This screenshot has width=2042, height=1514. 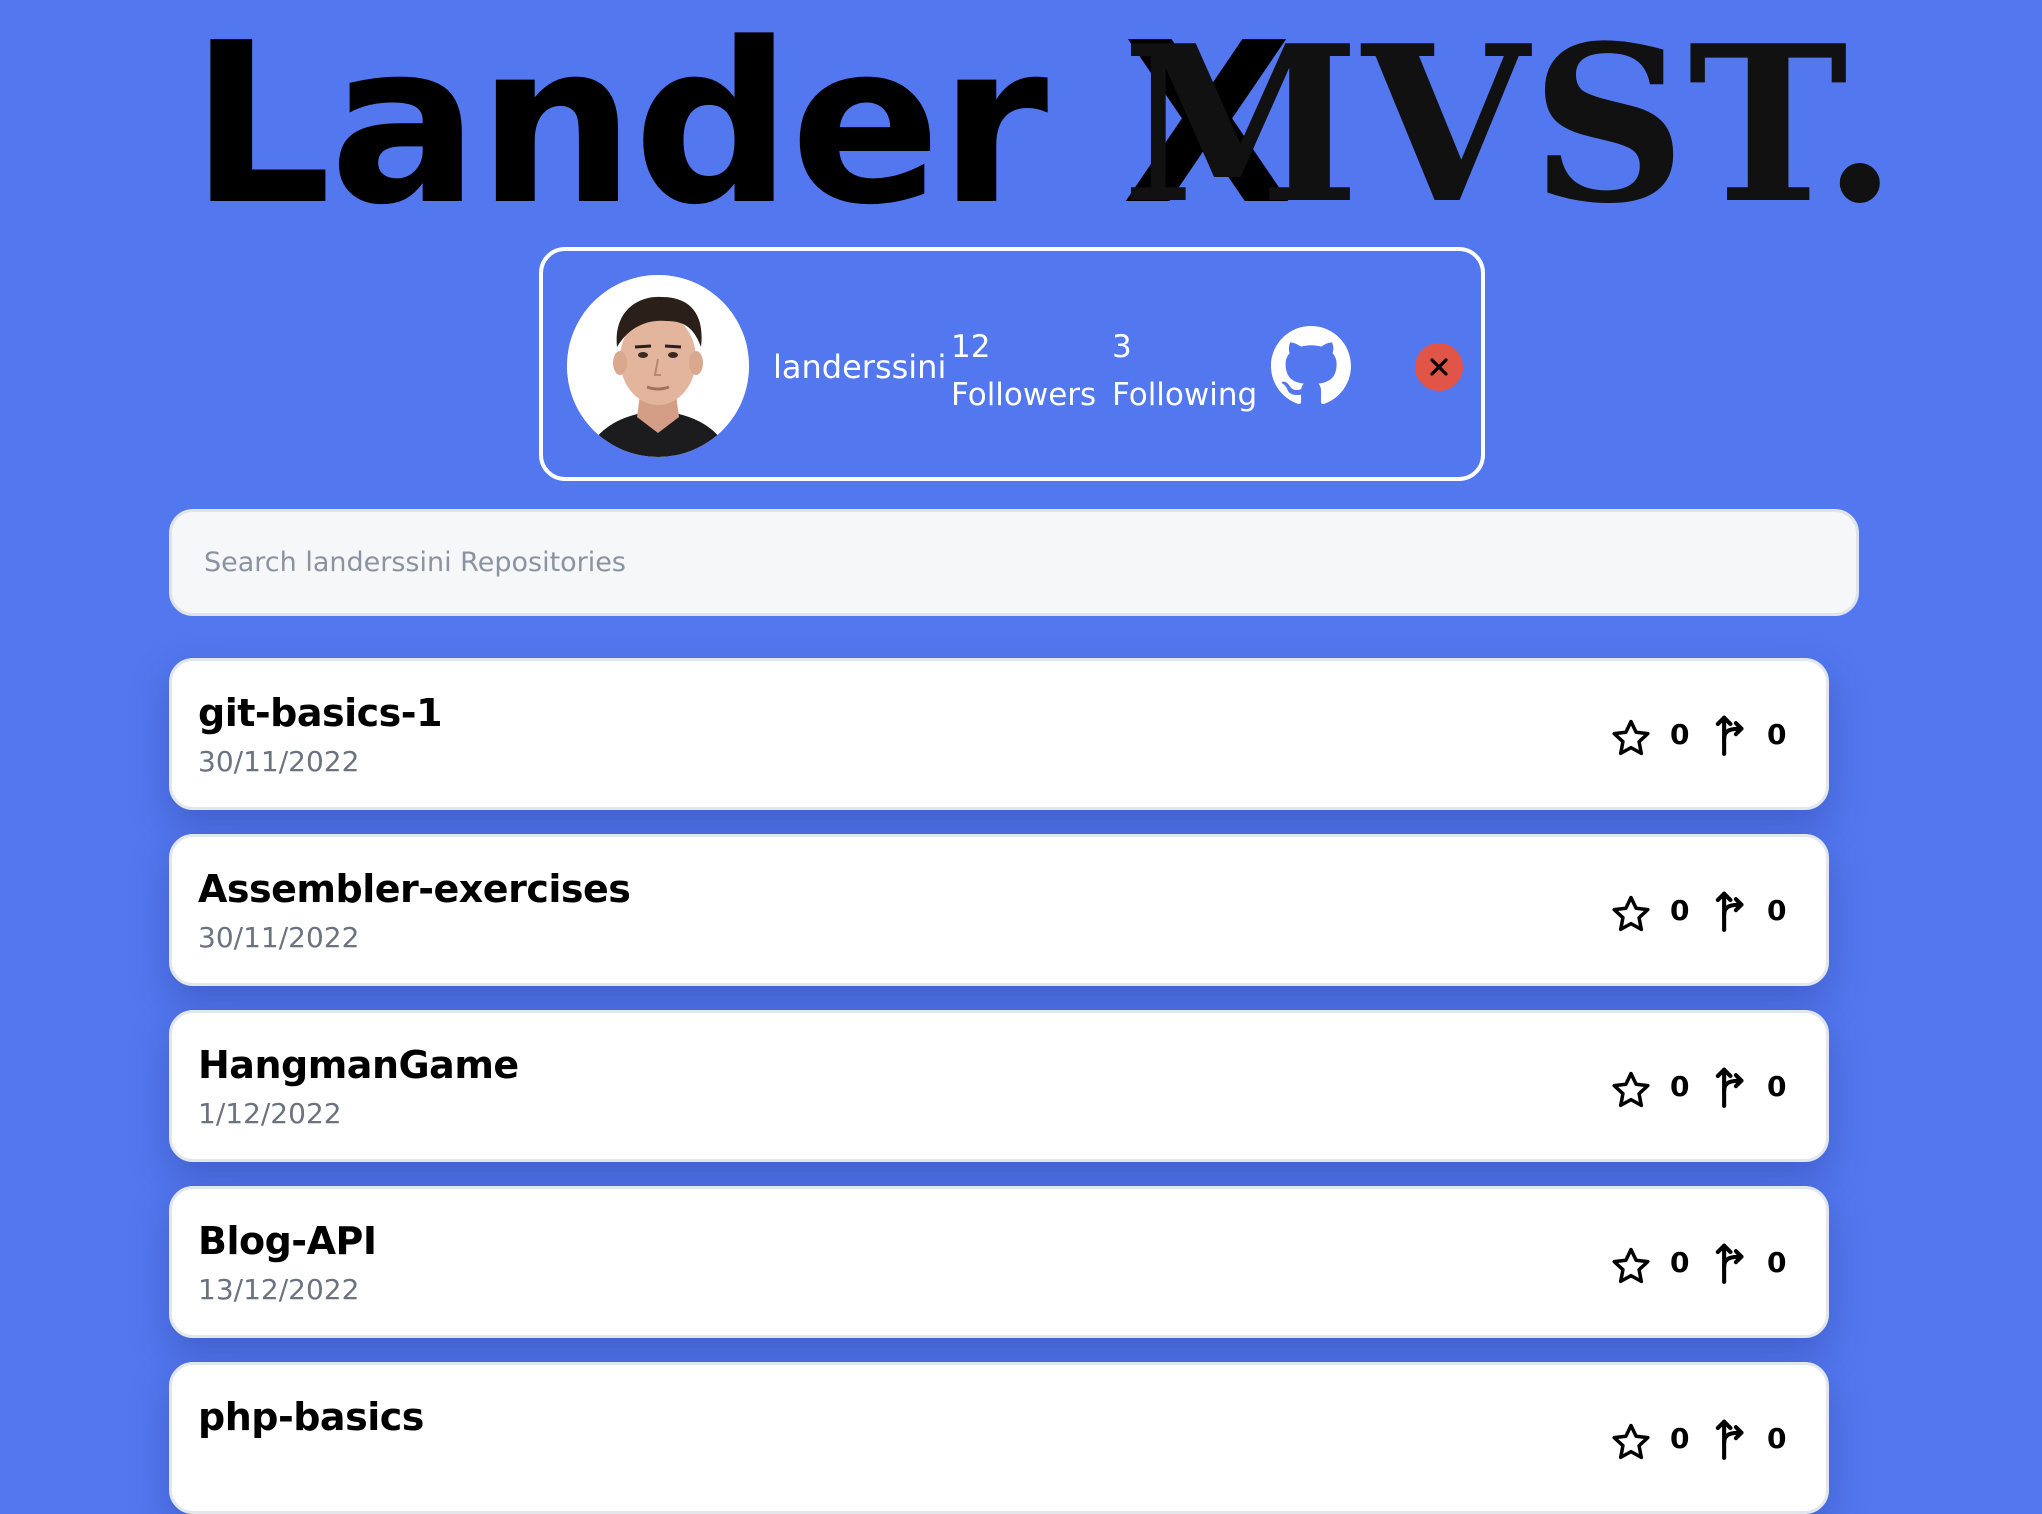 I want to click on repo-date: 1/12/2022, so click(x=270, y=1113).